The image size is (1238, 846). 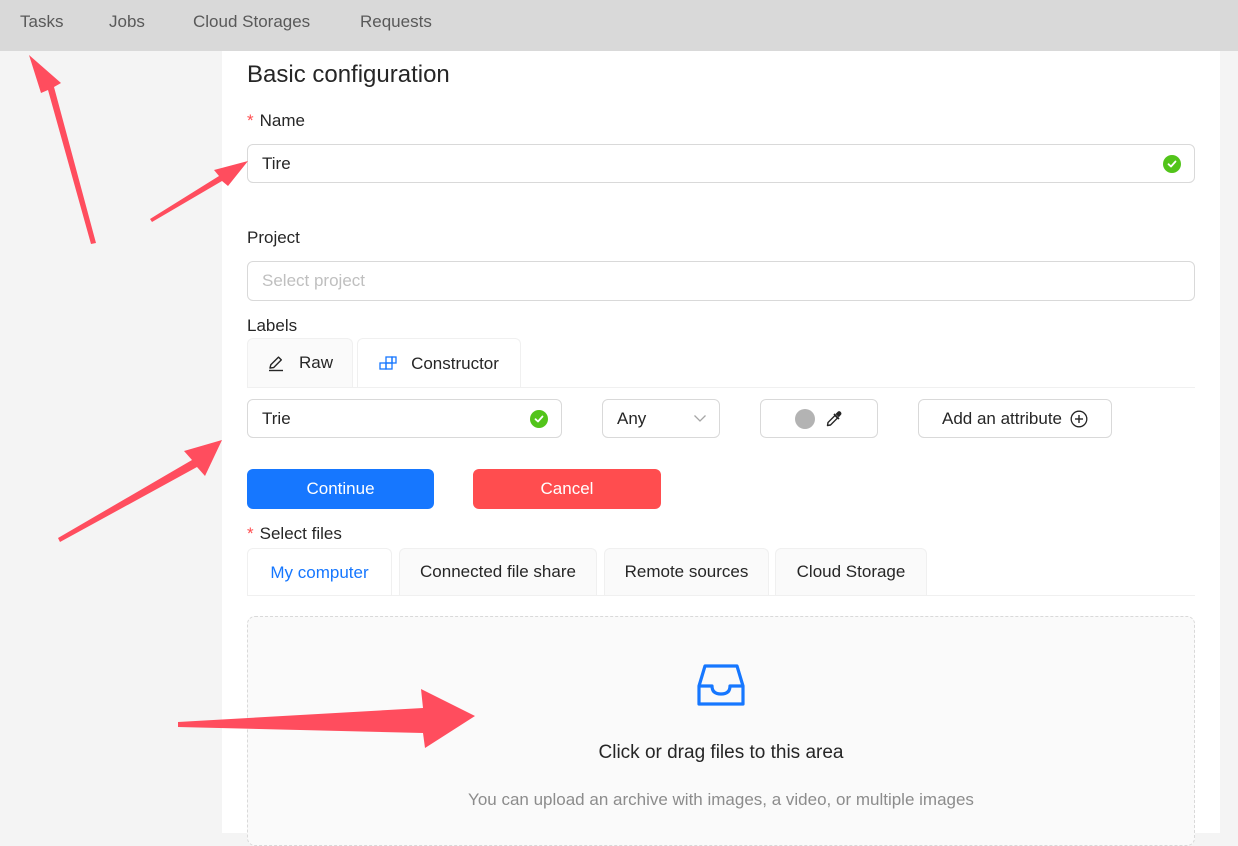 What do you see at coordinates (41, 22) in the screenshot?
I see `nav-item-tasks: Tasks` at bounding box center [41, 22].